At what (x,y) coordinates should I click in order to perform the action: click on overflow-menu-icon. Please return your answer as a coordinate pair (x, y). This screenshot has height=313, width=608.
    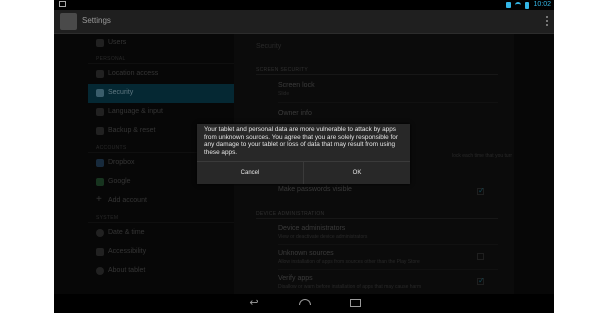
    Looking at the image, I should click on (547, 21).